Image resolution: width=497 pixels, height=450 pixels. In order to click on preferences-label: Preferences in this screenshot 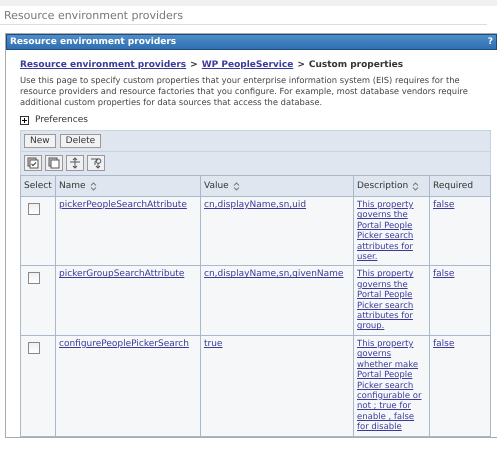, I will do `click(61, 120)`.